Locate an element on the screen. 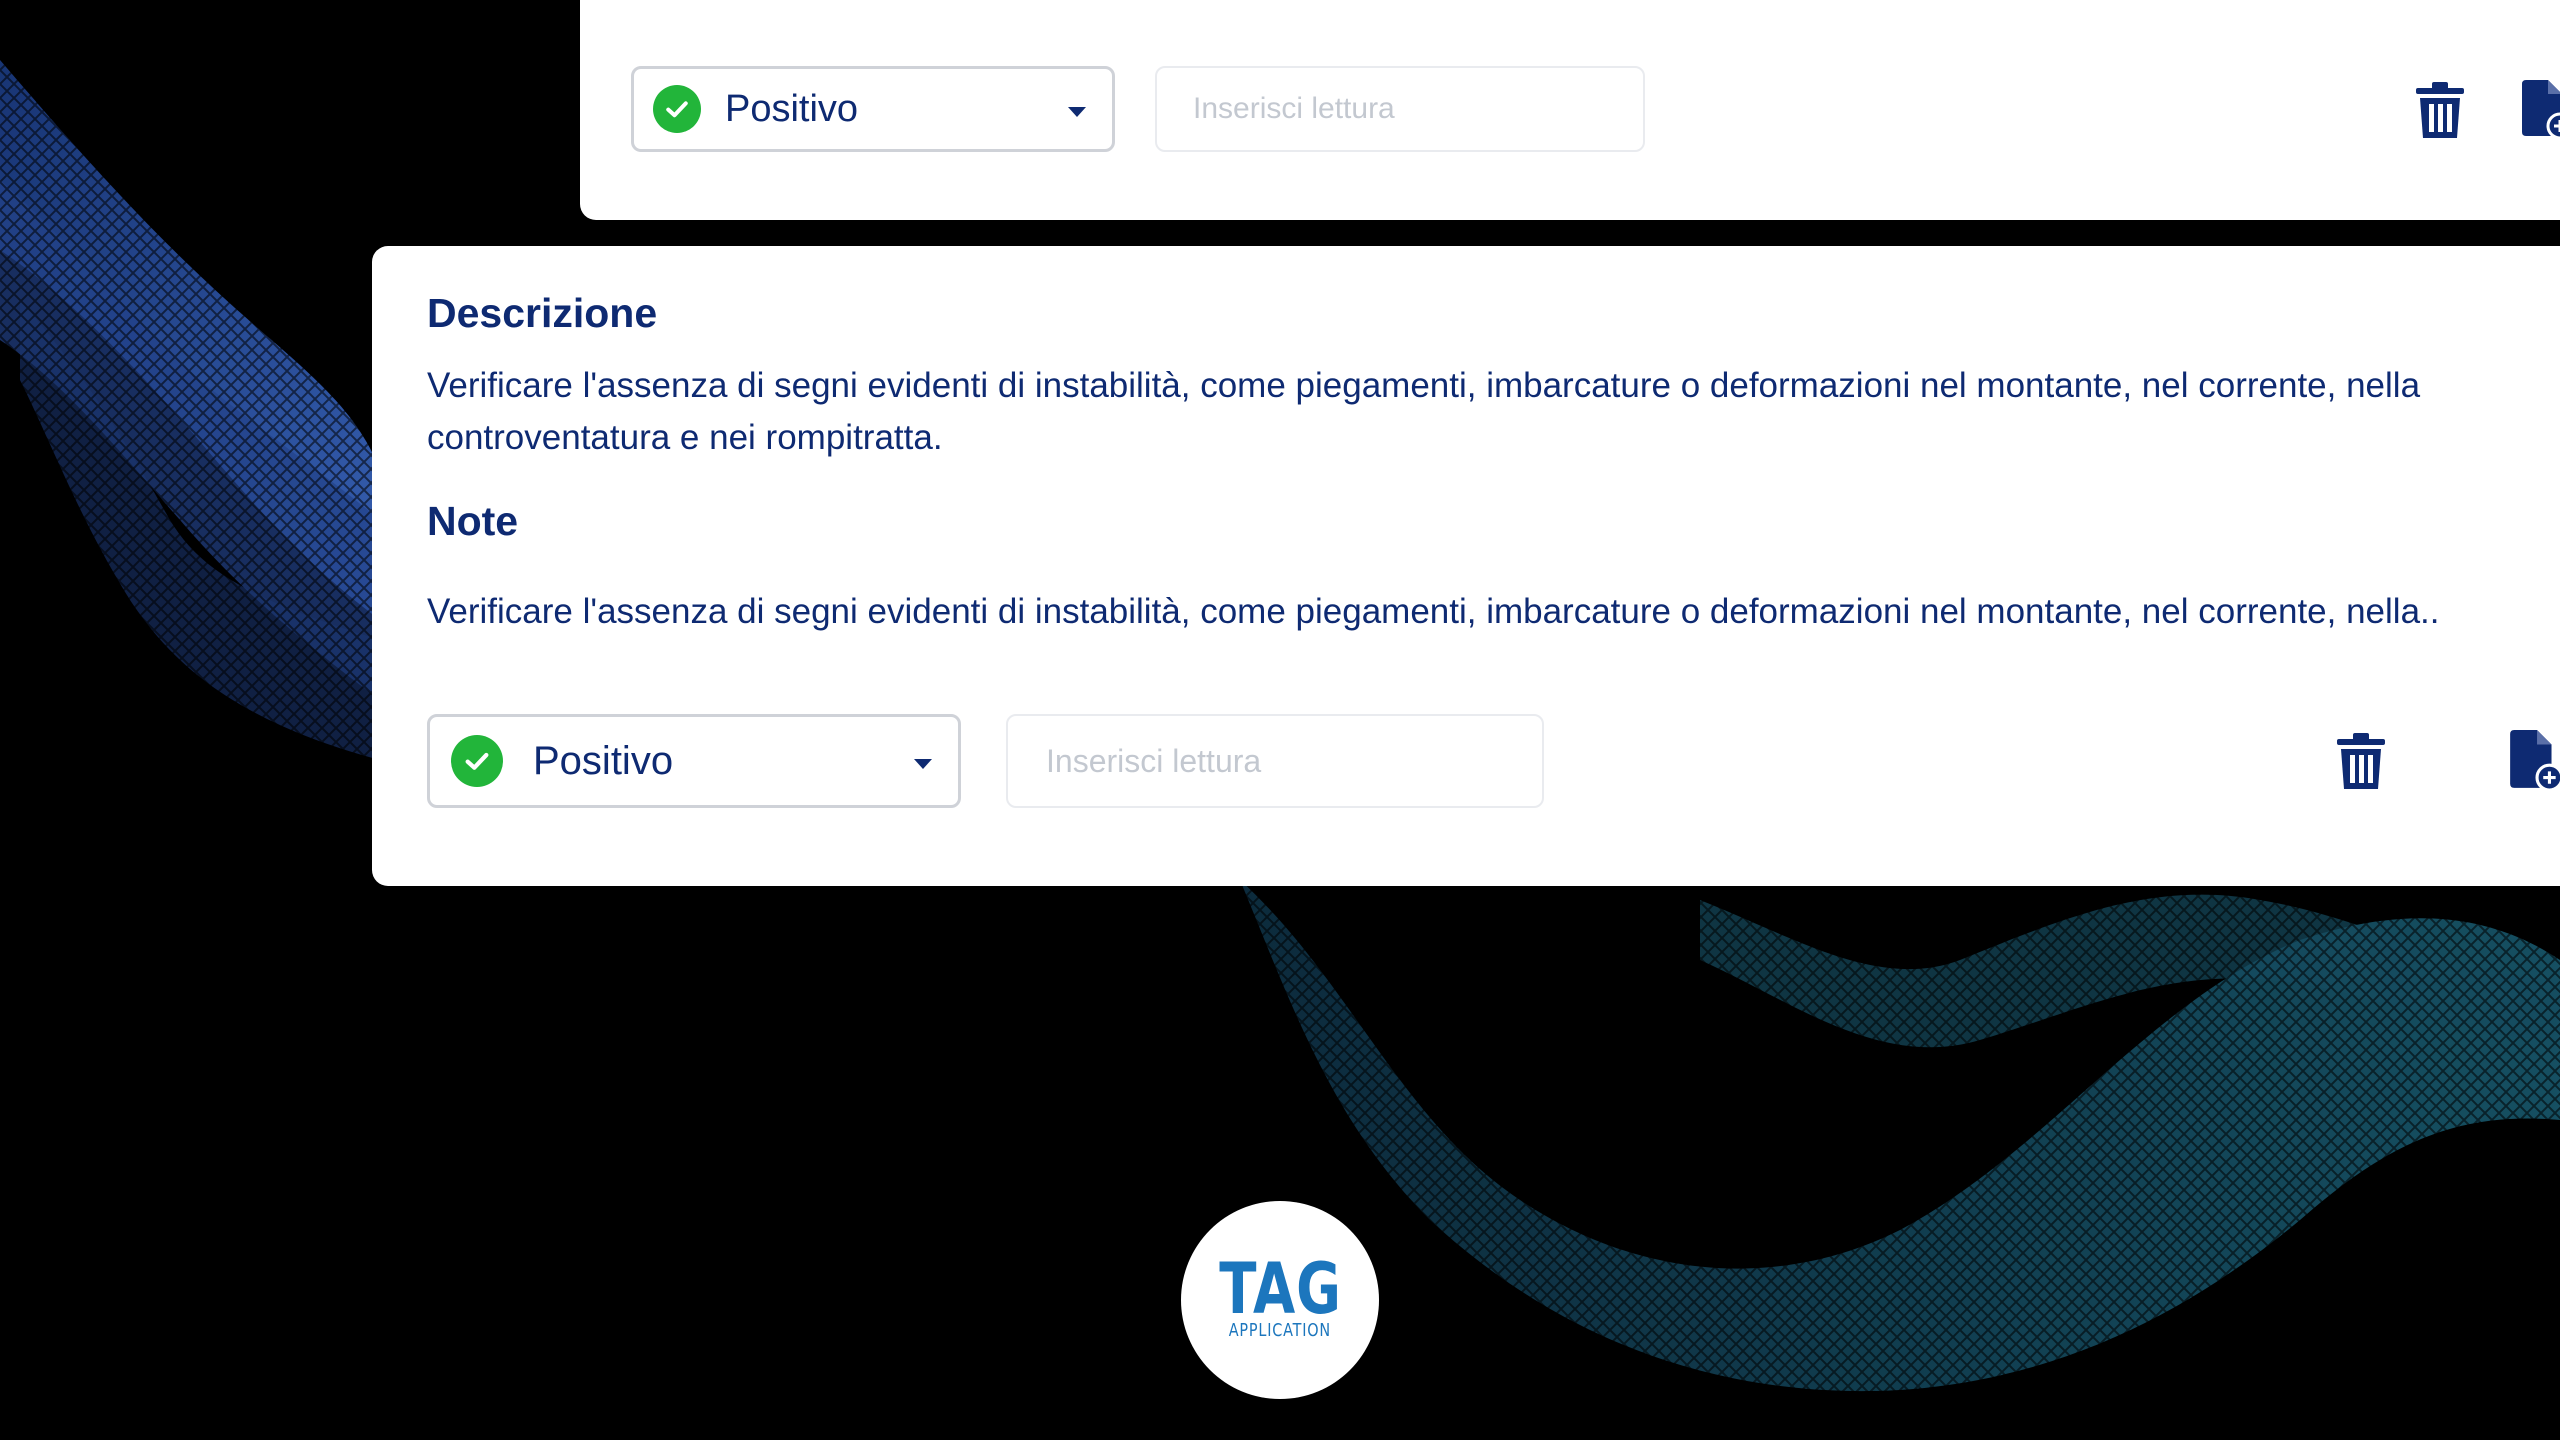 The width and height of the screenshot is (2560, 1440). description-heading: Descrizione is located at coordinates (542, 313).